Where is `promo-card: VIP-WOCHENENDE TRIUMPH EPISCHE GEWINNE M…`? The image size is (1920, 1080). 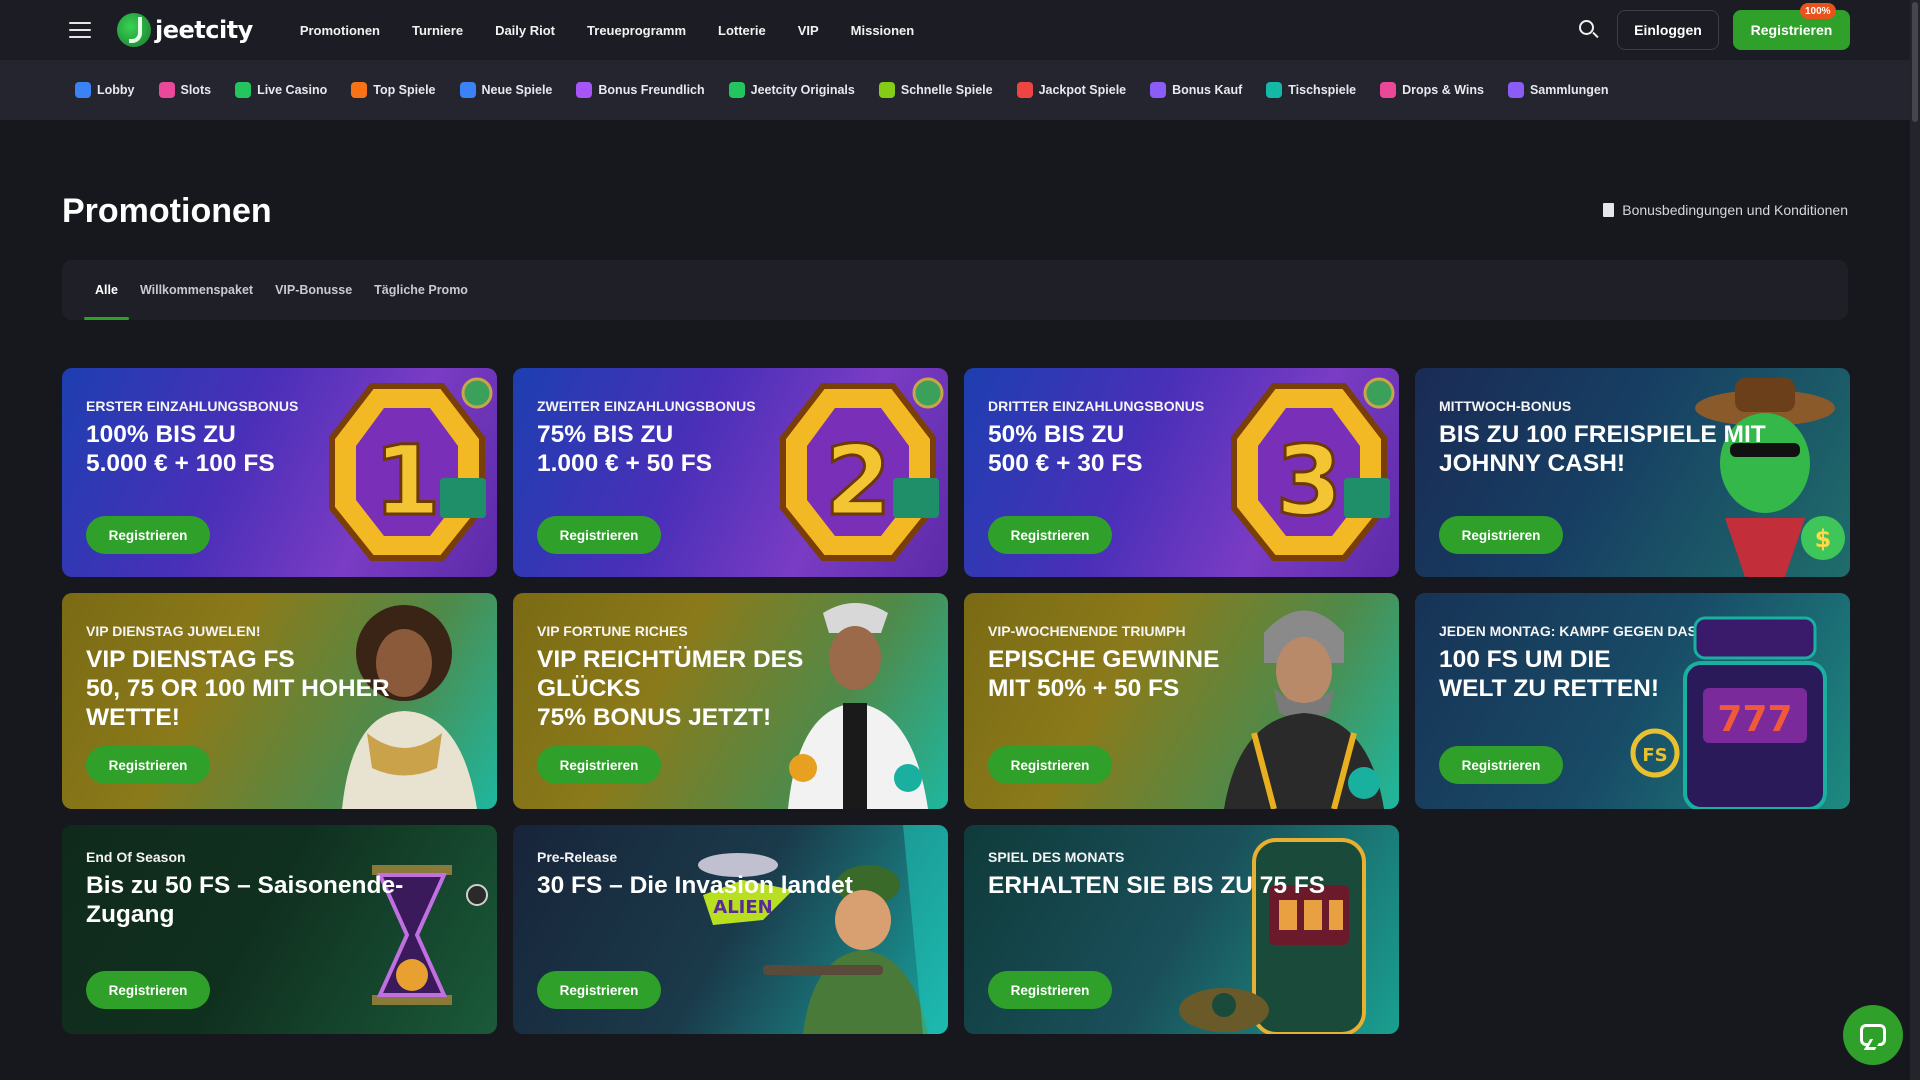 promo-card: VIP-WOCHENENDE TRIUMPH EPISCHE GEWINNE M… is located at coordinates (1181, 701).